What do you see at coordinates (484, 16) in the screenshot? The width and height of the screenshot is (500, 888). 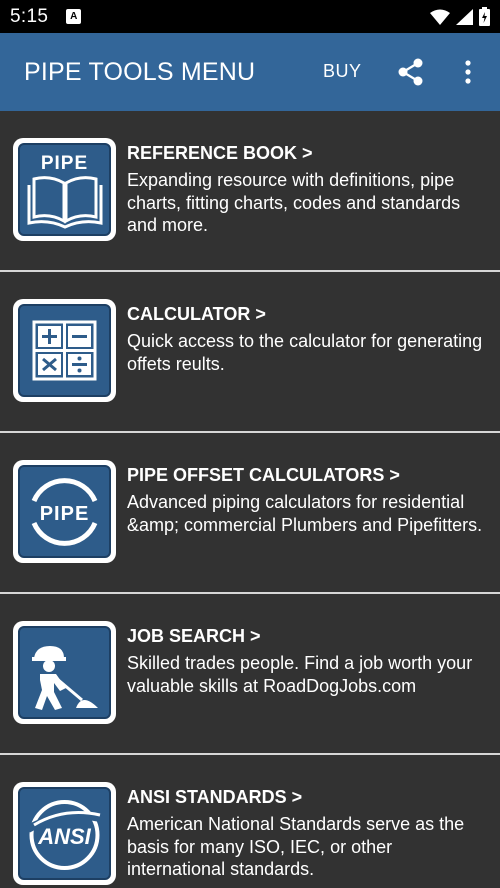 I see `battery-icon` at bounding box center [484, 16].